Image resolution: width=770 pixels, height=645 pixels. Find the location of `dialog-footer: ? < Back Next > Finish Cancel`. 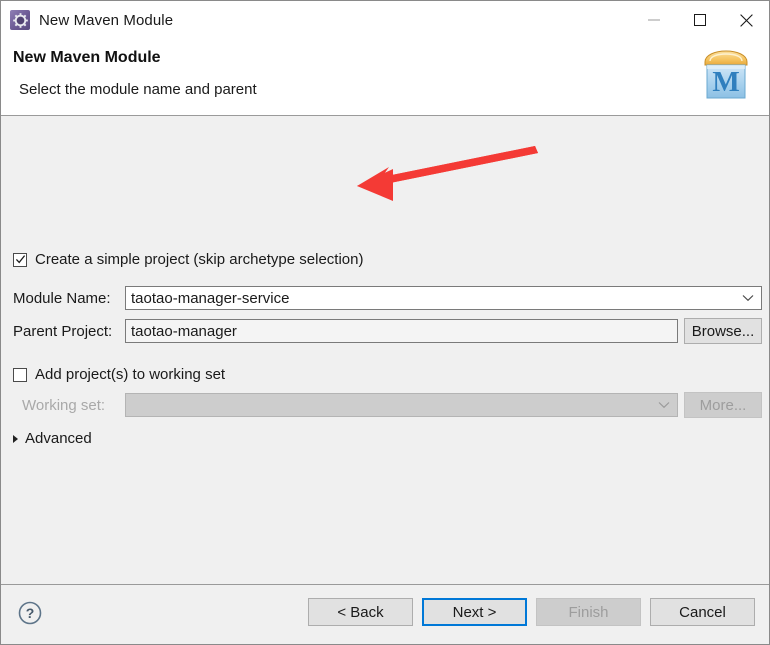

dialog-footer: ? < Back Next > Finish Cancel is located at coordinates (385, 614).